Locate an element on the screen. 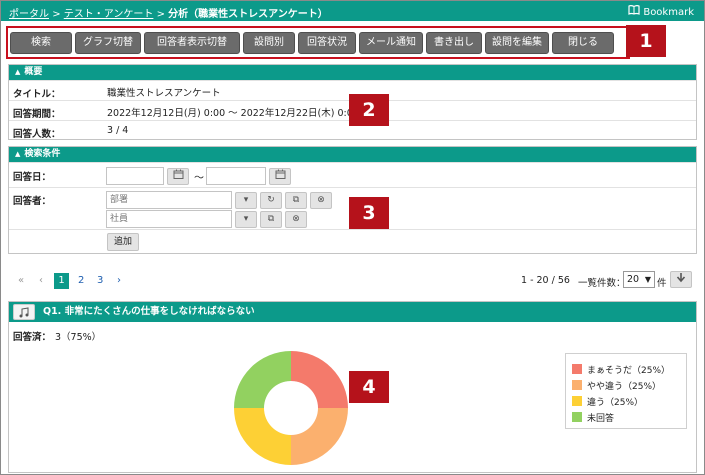  chart-legend: まぁそうだ（25%） やや違う（25%） 違う（25%） 未回答 is located at coordinates (626, 391).